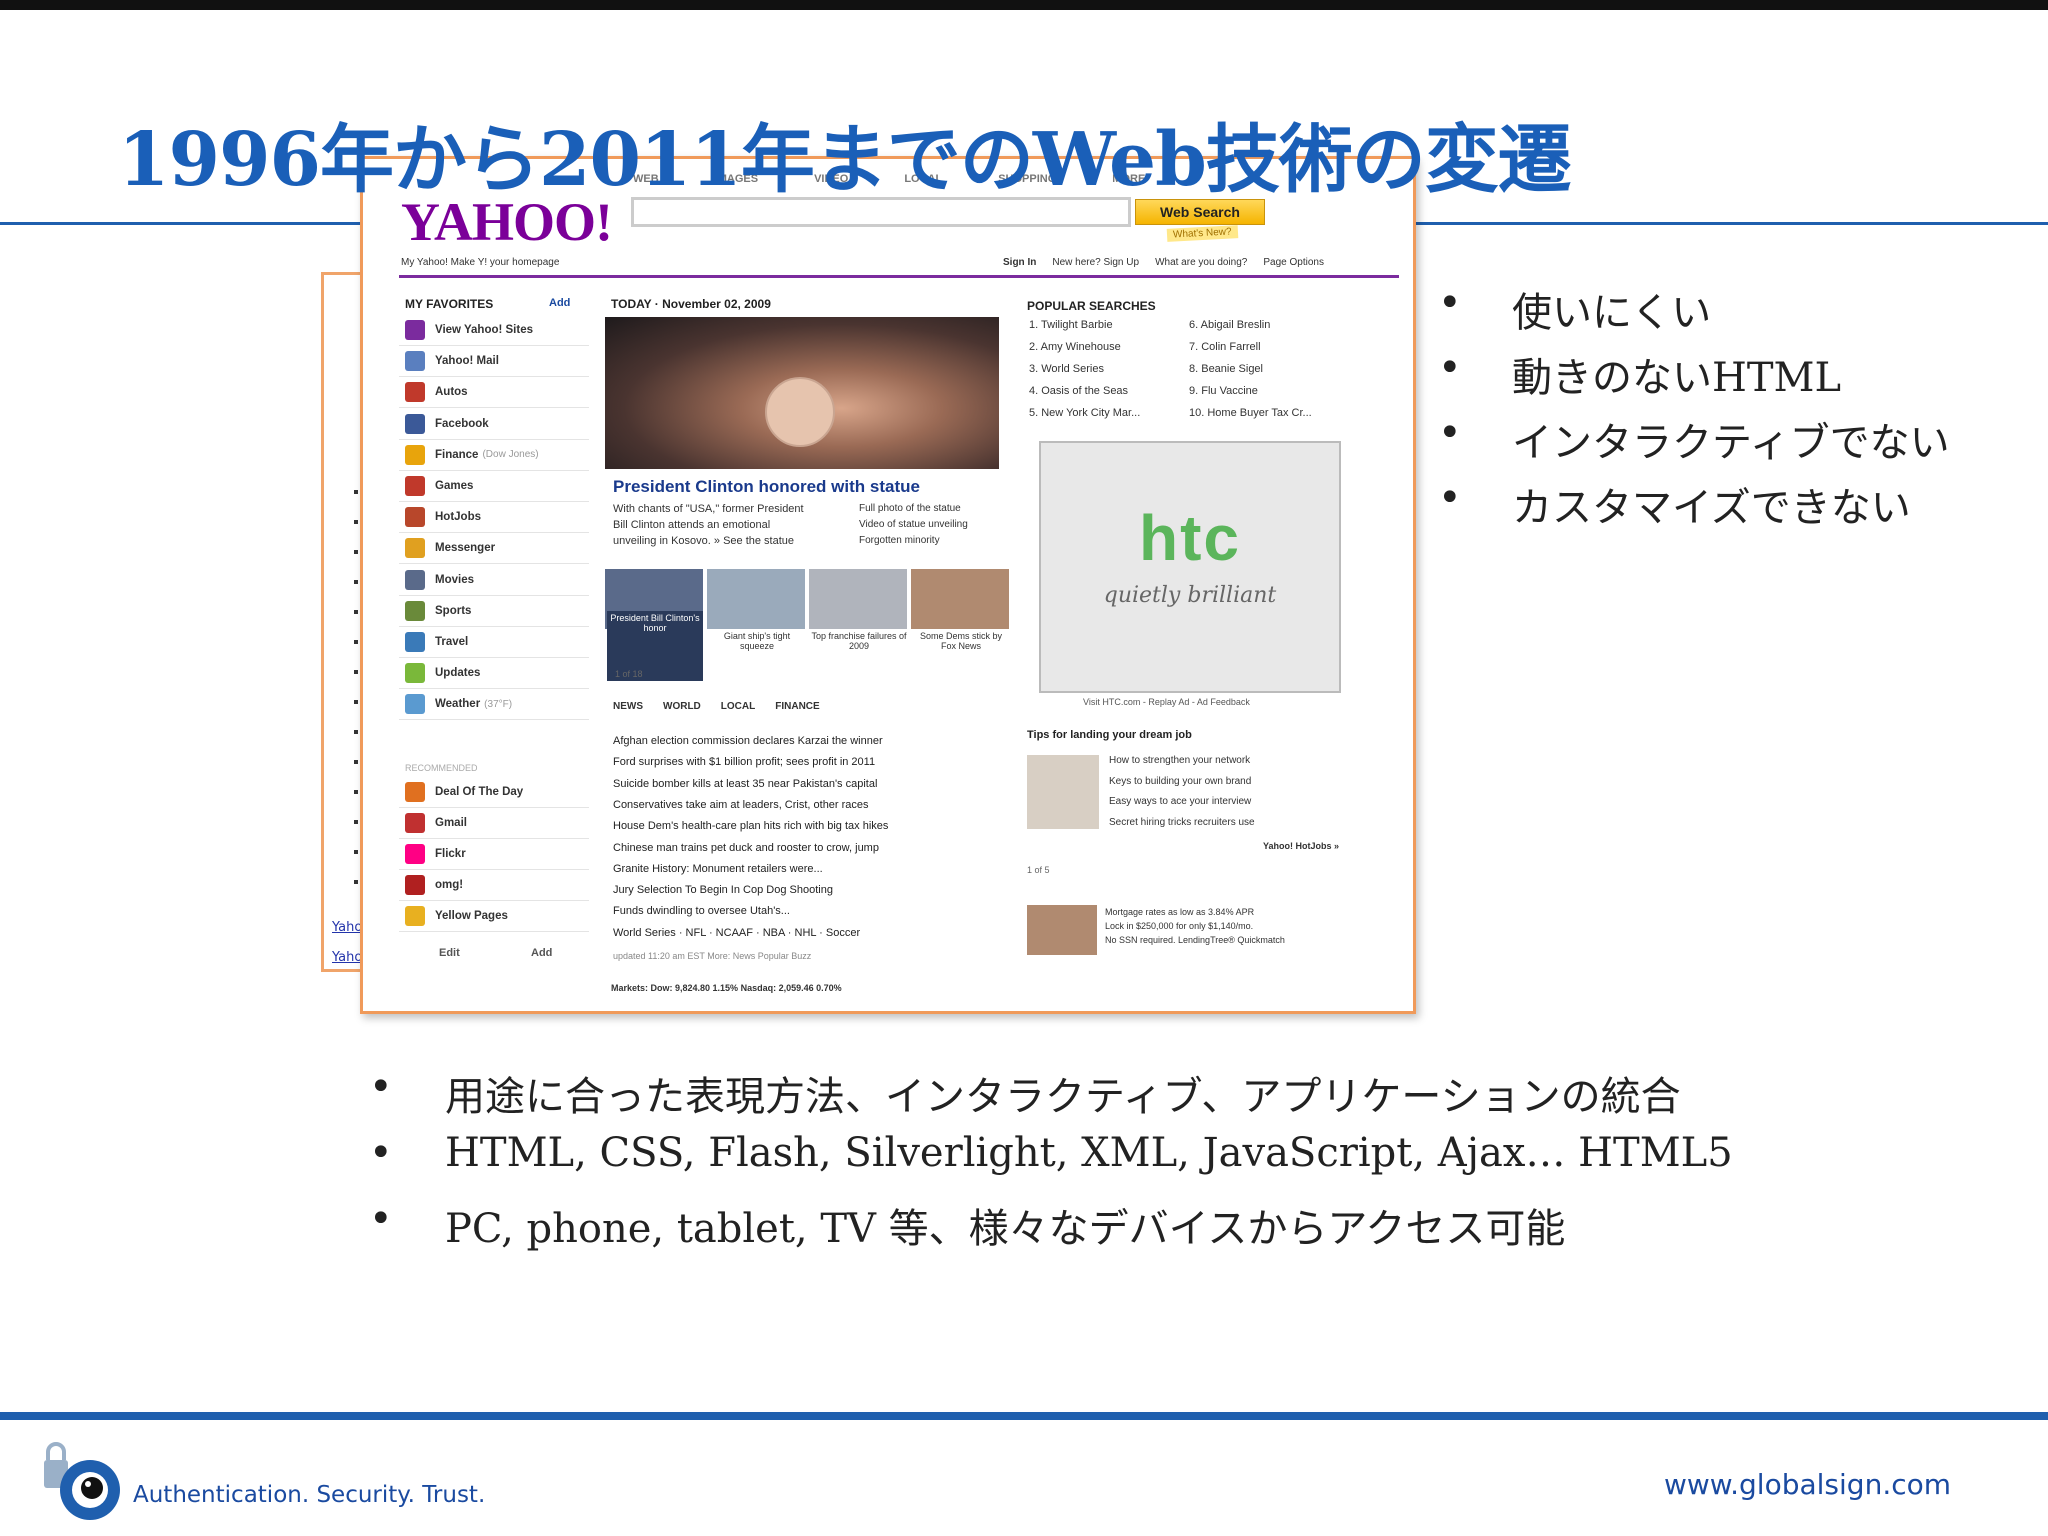 This screenshot has height=1536, width=2048. Describe the element at coordinates (1690, 312) in the screenshot. I see `bullet-item: • 使いにくい` at that location.